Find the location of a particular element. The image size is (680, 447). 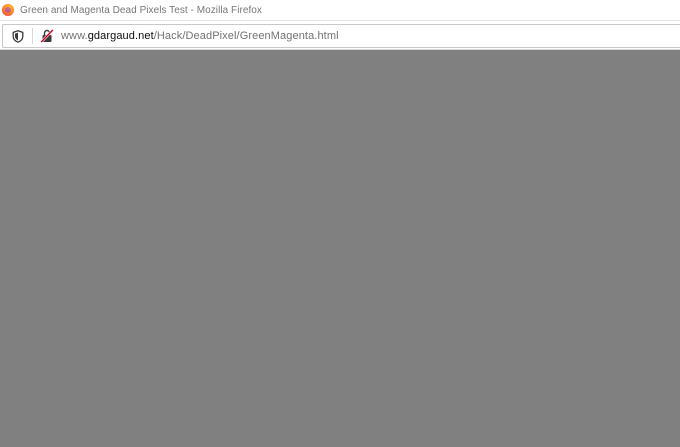

insecure-connection-icon is located at coordinates (47, 36).